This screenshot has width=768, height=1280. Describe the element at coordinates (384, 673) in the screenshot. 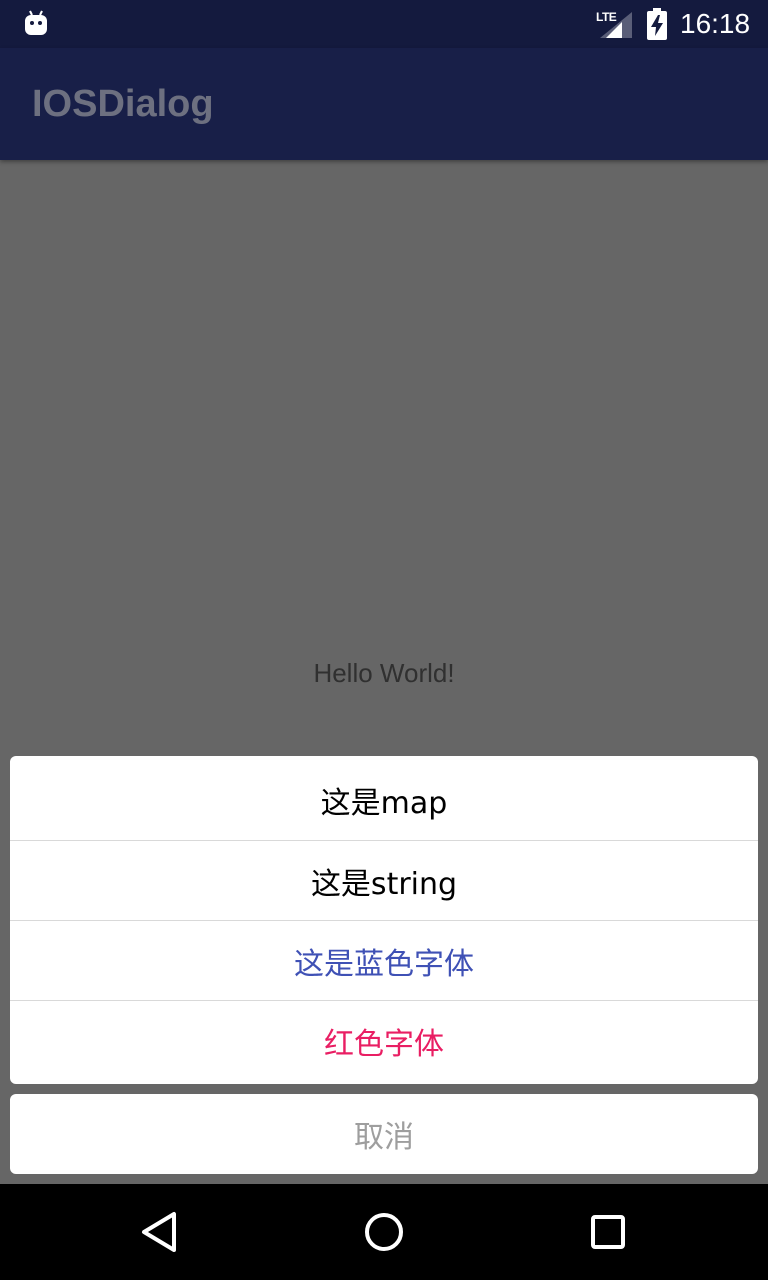

I see `hello-text: Hello World!` at that location.